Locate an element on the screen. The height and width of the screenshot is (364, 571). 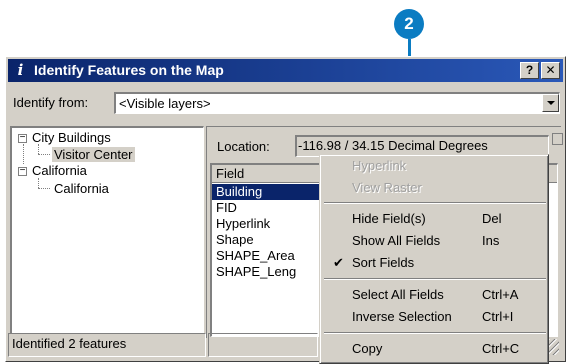
menu-item-label: Sort Fields is located at coordinates (383, 262).